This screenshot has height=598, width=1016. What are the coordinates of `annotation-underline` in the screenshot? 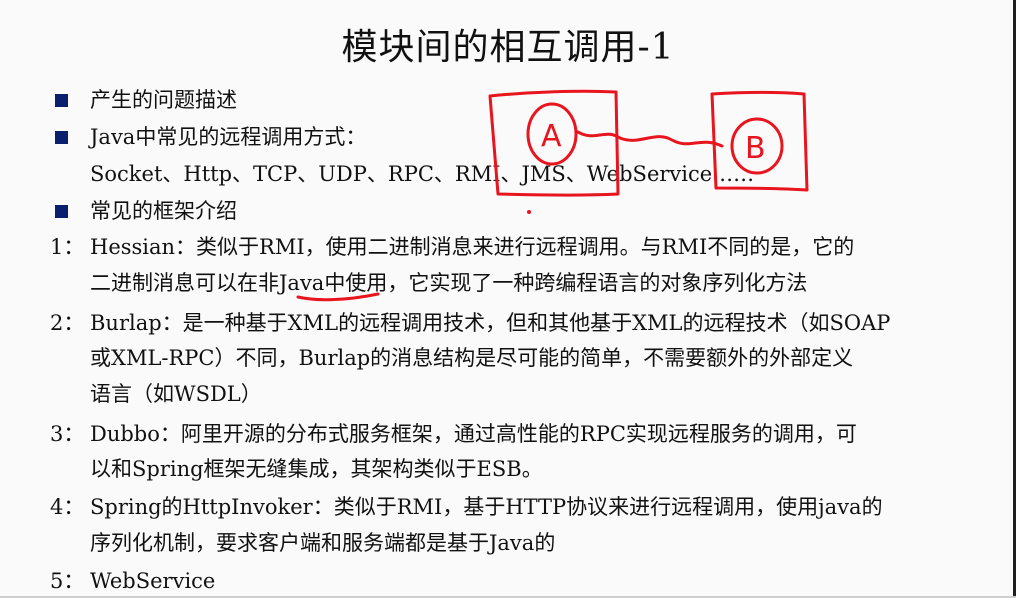 It's located at (338, 297).